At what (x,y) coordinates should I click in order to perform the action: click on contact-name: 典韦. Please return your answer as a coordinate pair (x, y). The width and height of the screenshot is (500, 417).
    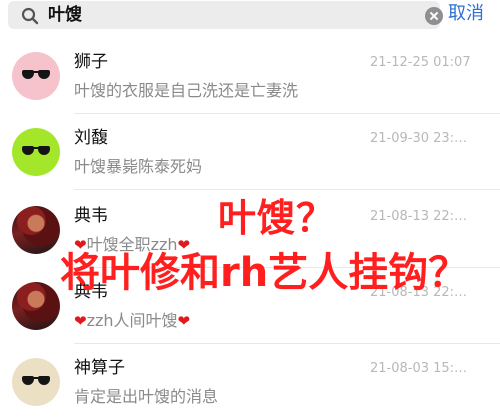
    Looking at the image, I should click on (91, 216).